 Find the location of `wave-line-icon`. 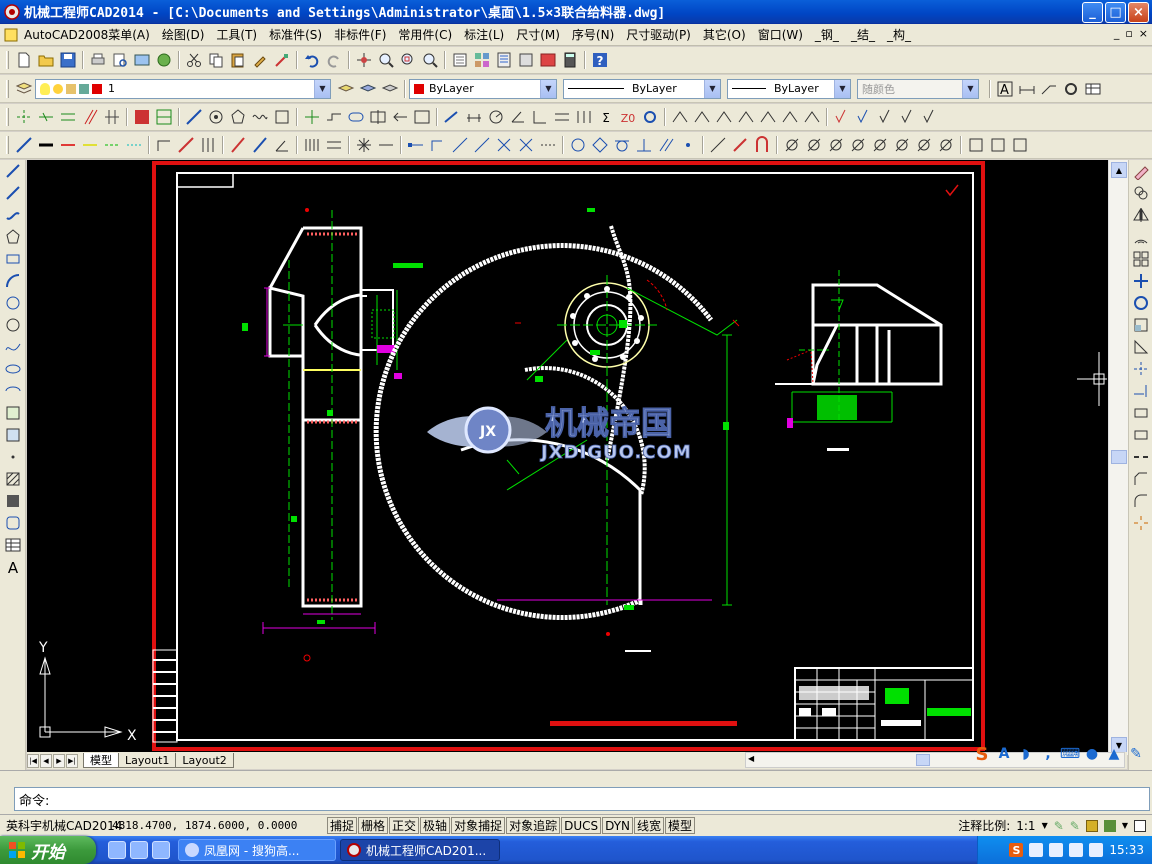

wave-line-icon is located at coordinates (260, 117).